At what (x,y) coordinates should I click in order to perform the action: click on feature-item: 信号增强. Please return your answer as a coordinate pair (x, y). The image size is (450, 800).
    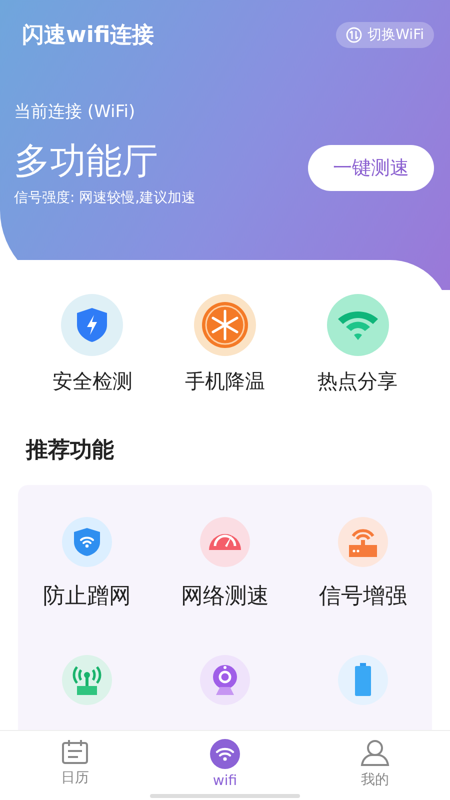
    Looking at the image, I should click on (363, 586).